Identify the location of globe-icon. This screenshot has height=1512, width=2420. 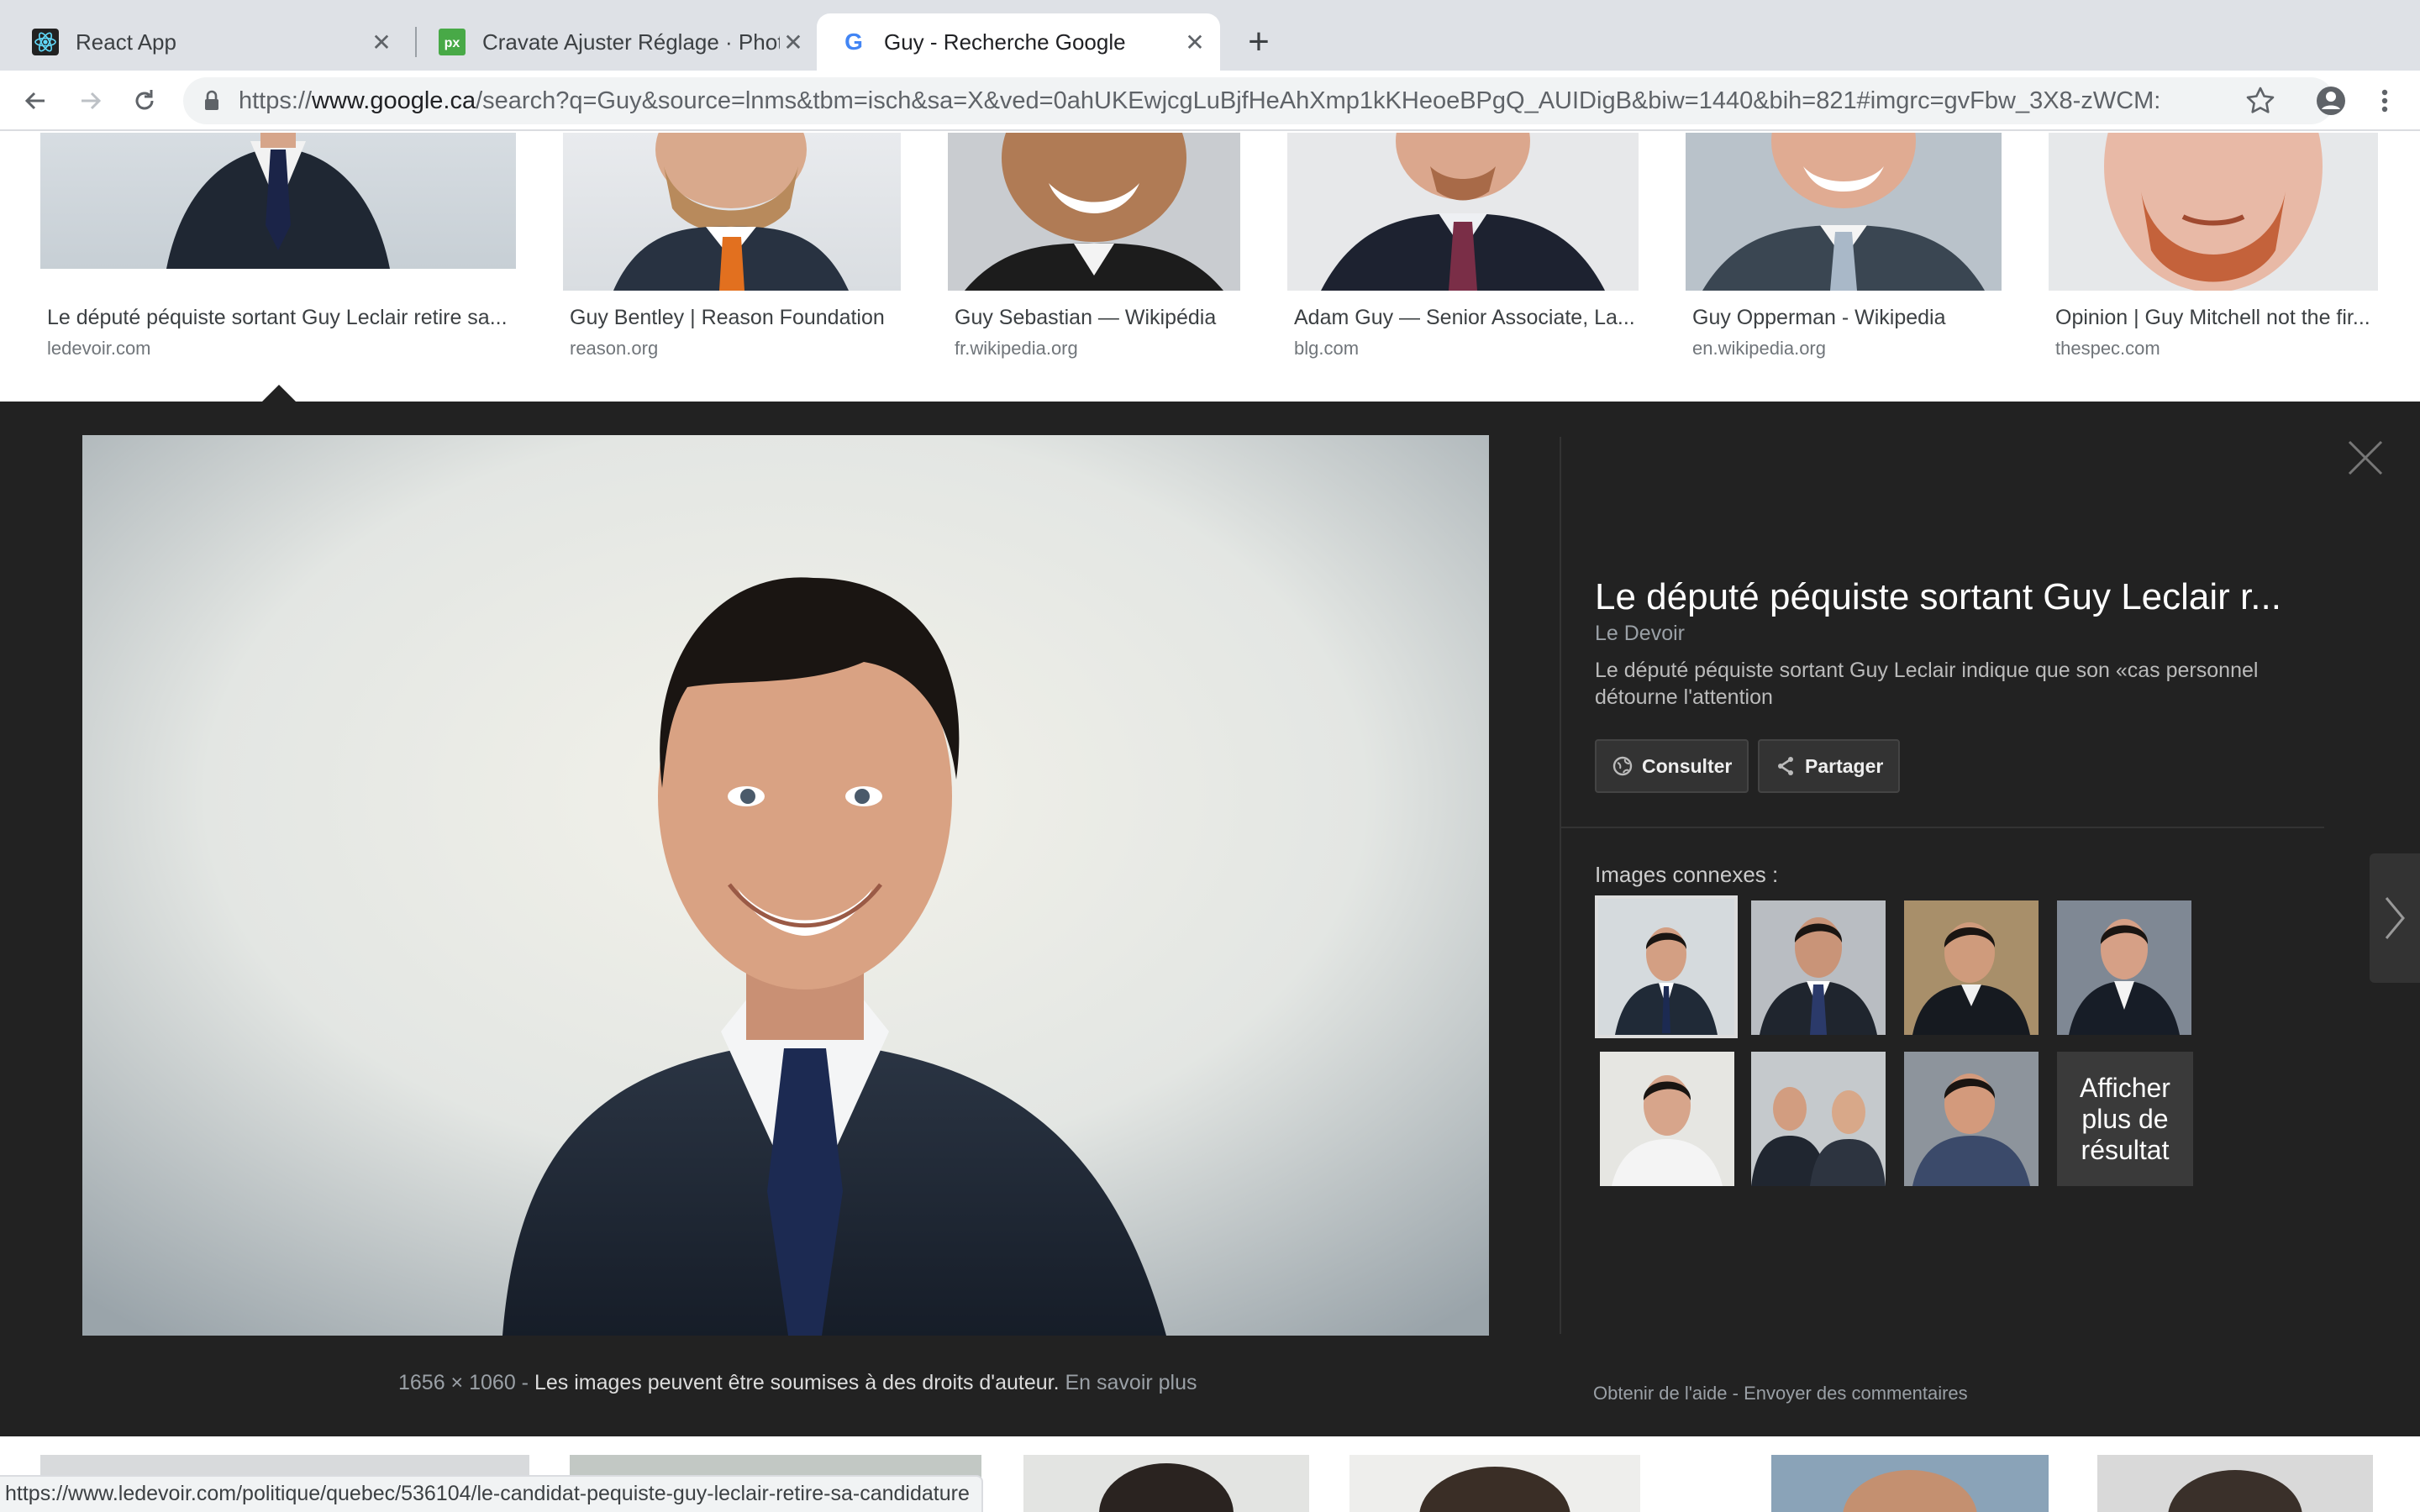
(1623, 766).